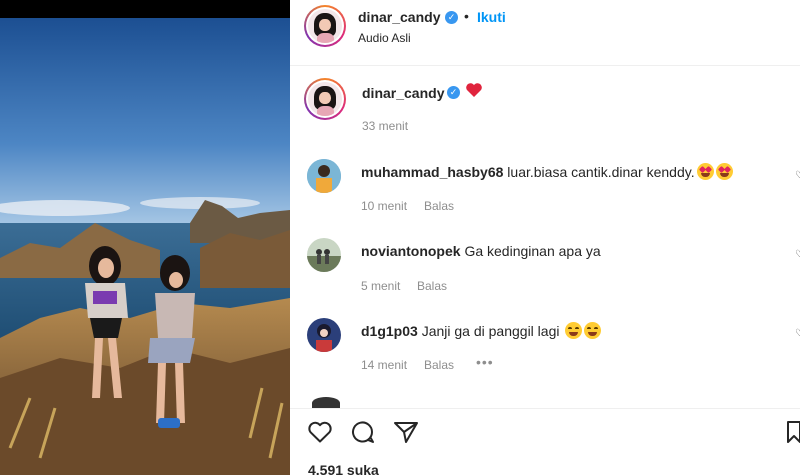 The height and width of the screenshot is (475, 800). I want to click on author-username: dinar_candy, so click(399, 17).